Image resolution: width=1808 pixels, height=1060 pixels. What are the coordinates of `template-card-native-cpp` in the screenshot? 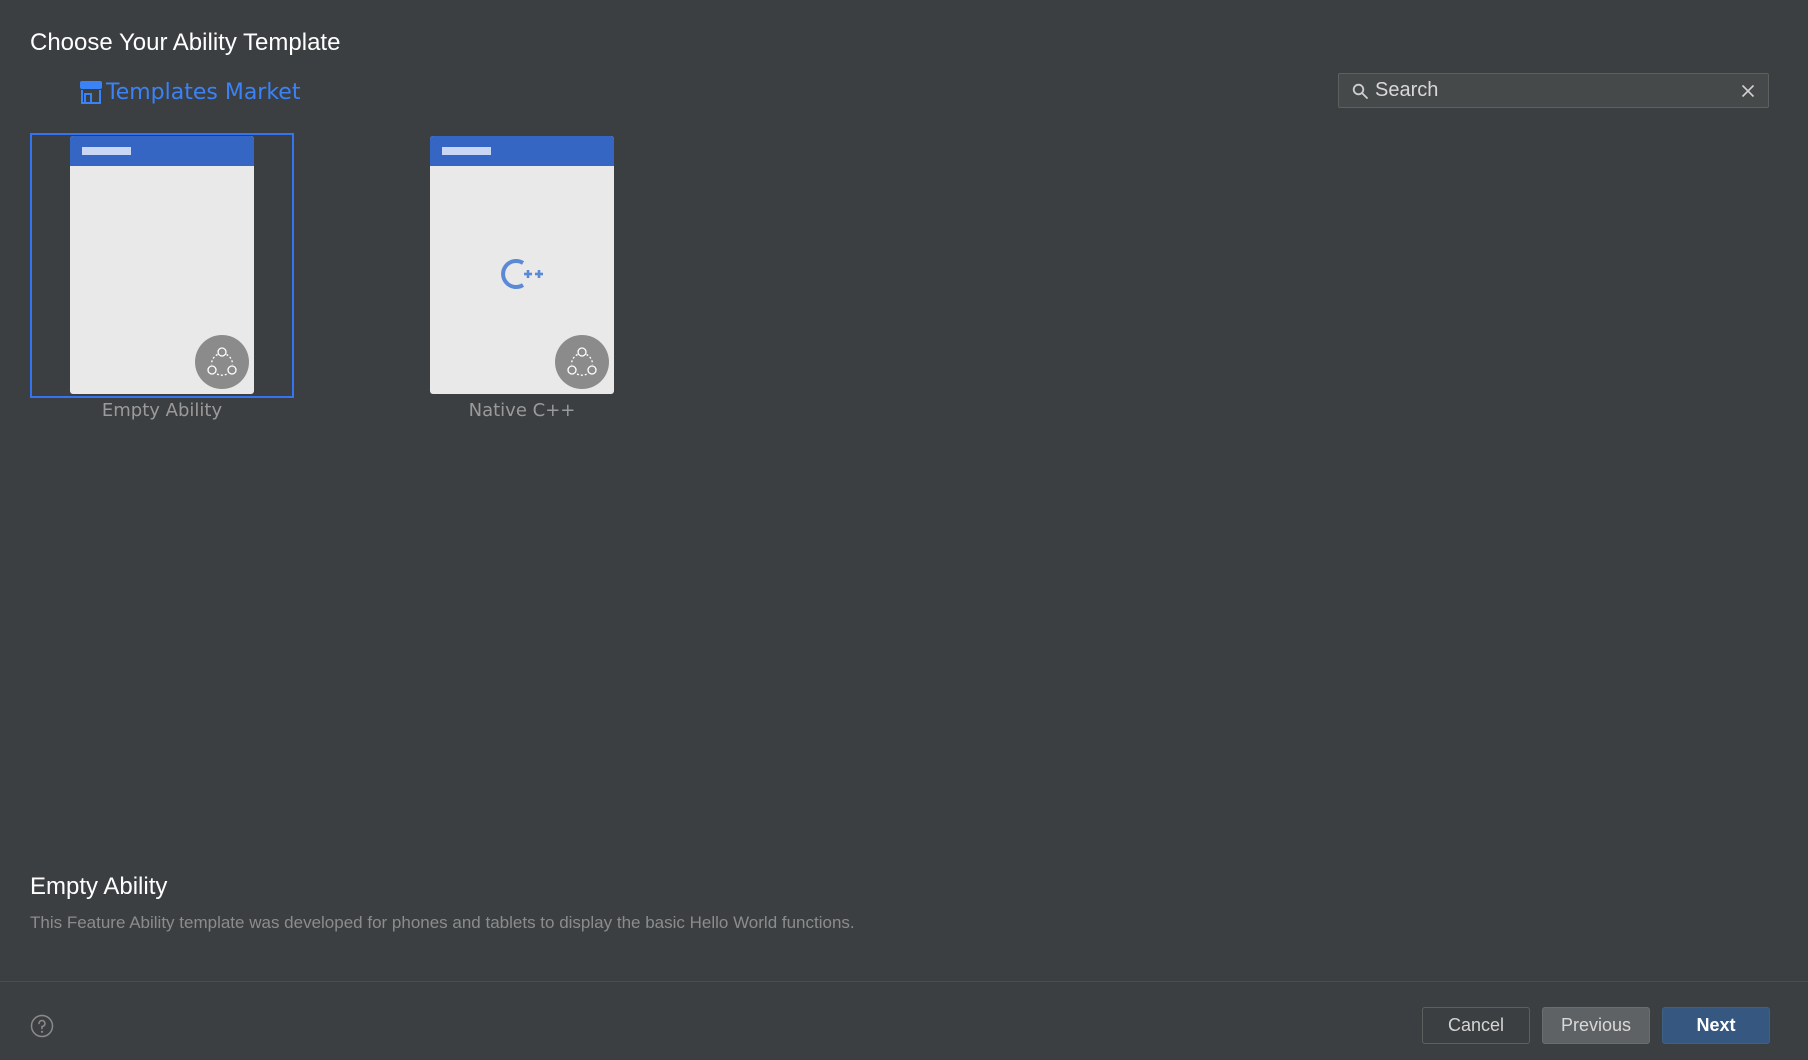 It's located at (522, 265).